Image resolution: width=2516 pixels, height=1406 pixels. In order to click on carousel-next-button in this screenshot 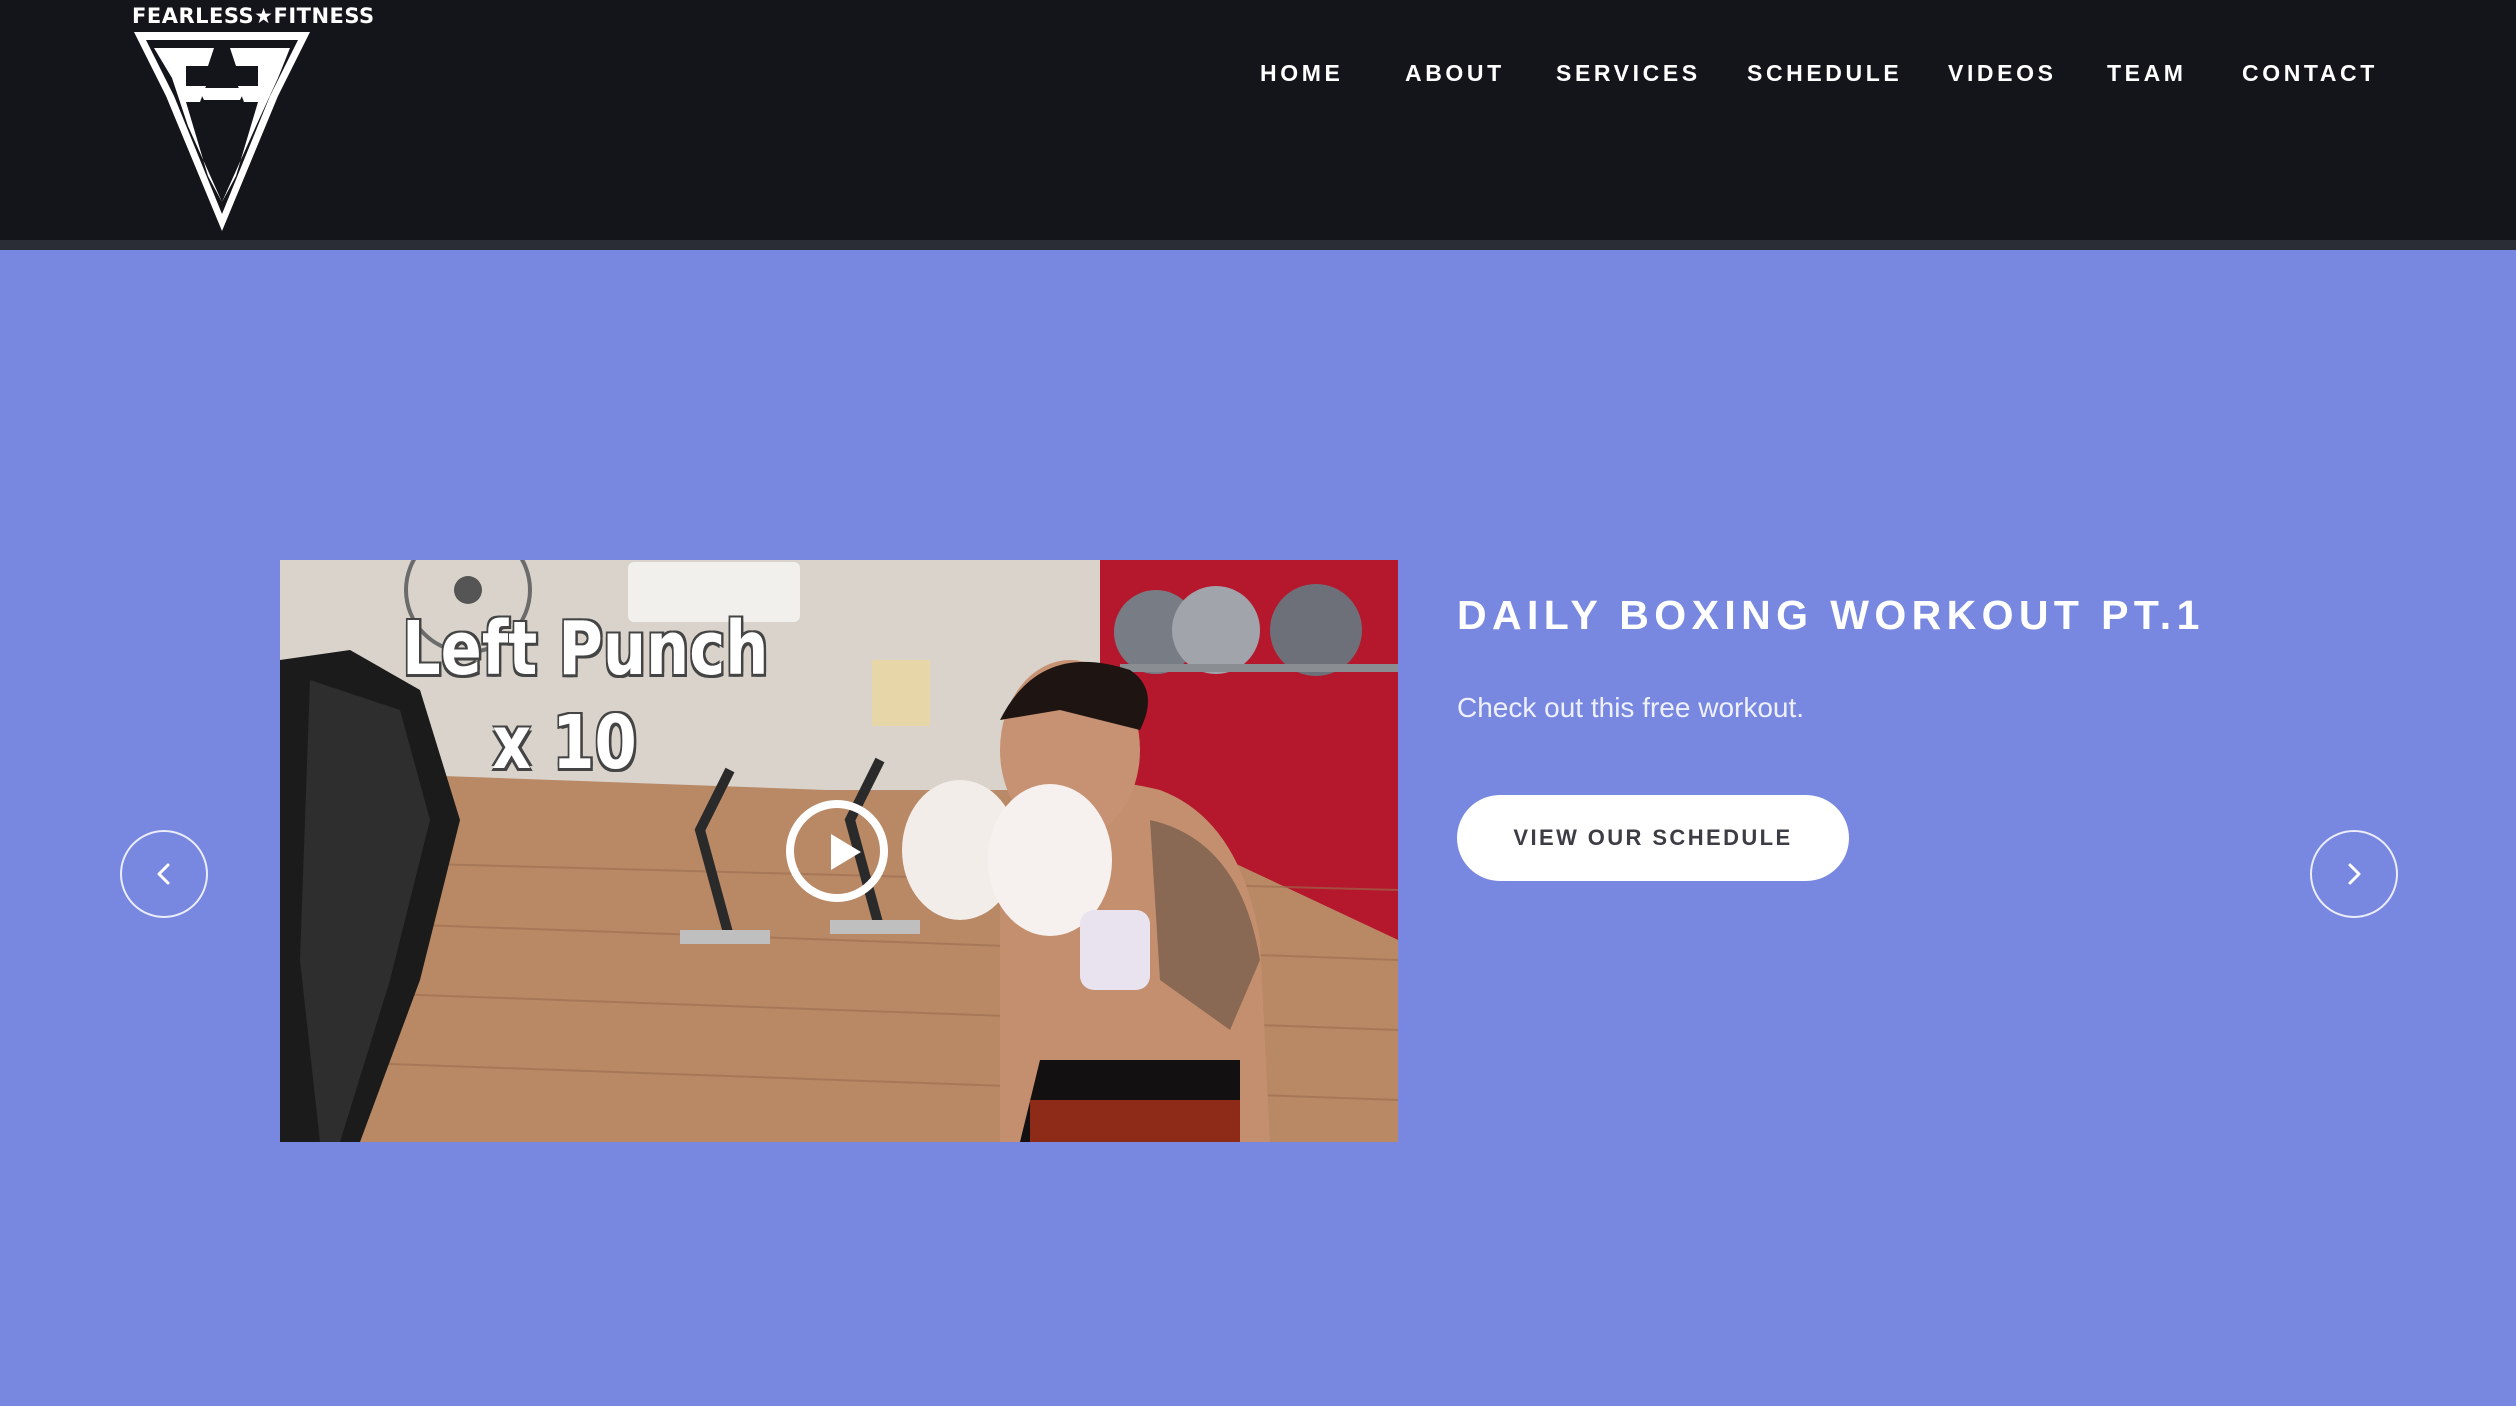, I will do `click(2354, 874)`.